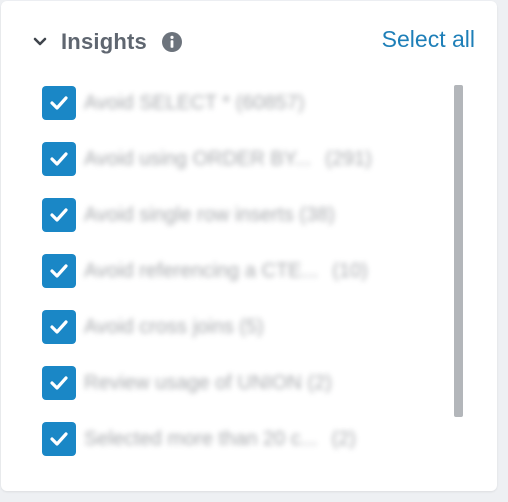  I want to click on list-item: Selected more than 20 c... (2), so click(242, 439).